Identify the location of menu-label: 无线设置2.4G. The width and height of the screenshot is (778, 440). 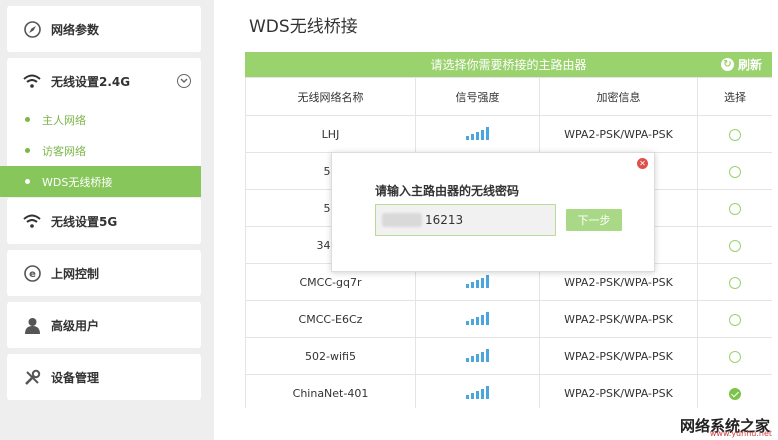
(91, 81).